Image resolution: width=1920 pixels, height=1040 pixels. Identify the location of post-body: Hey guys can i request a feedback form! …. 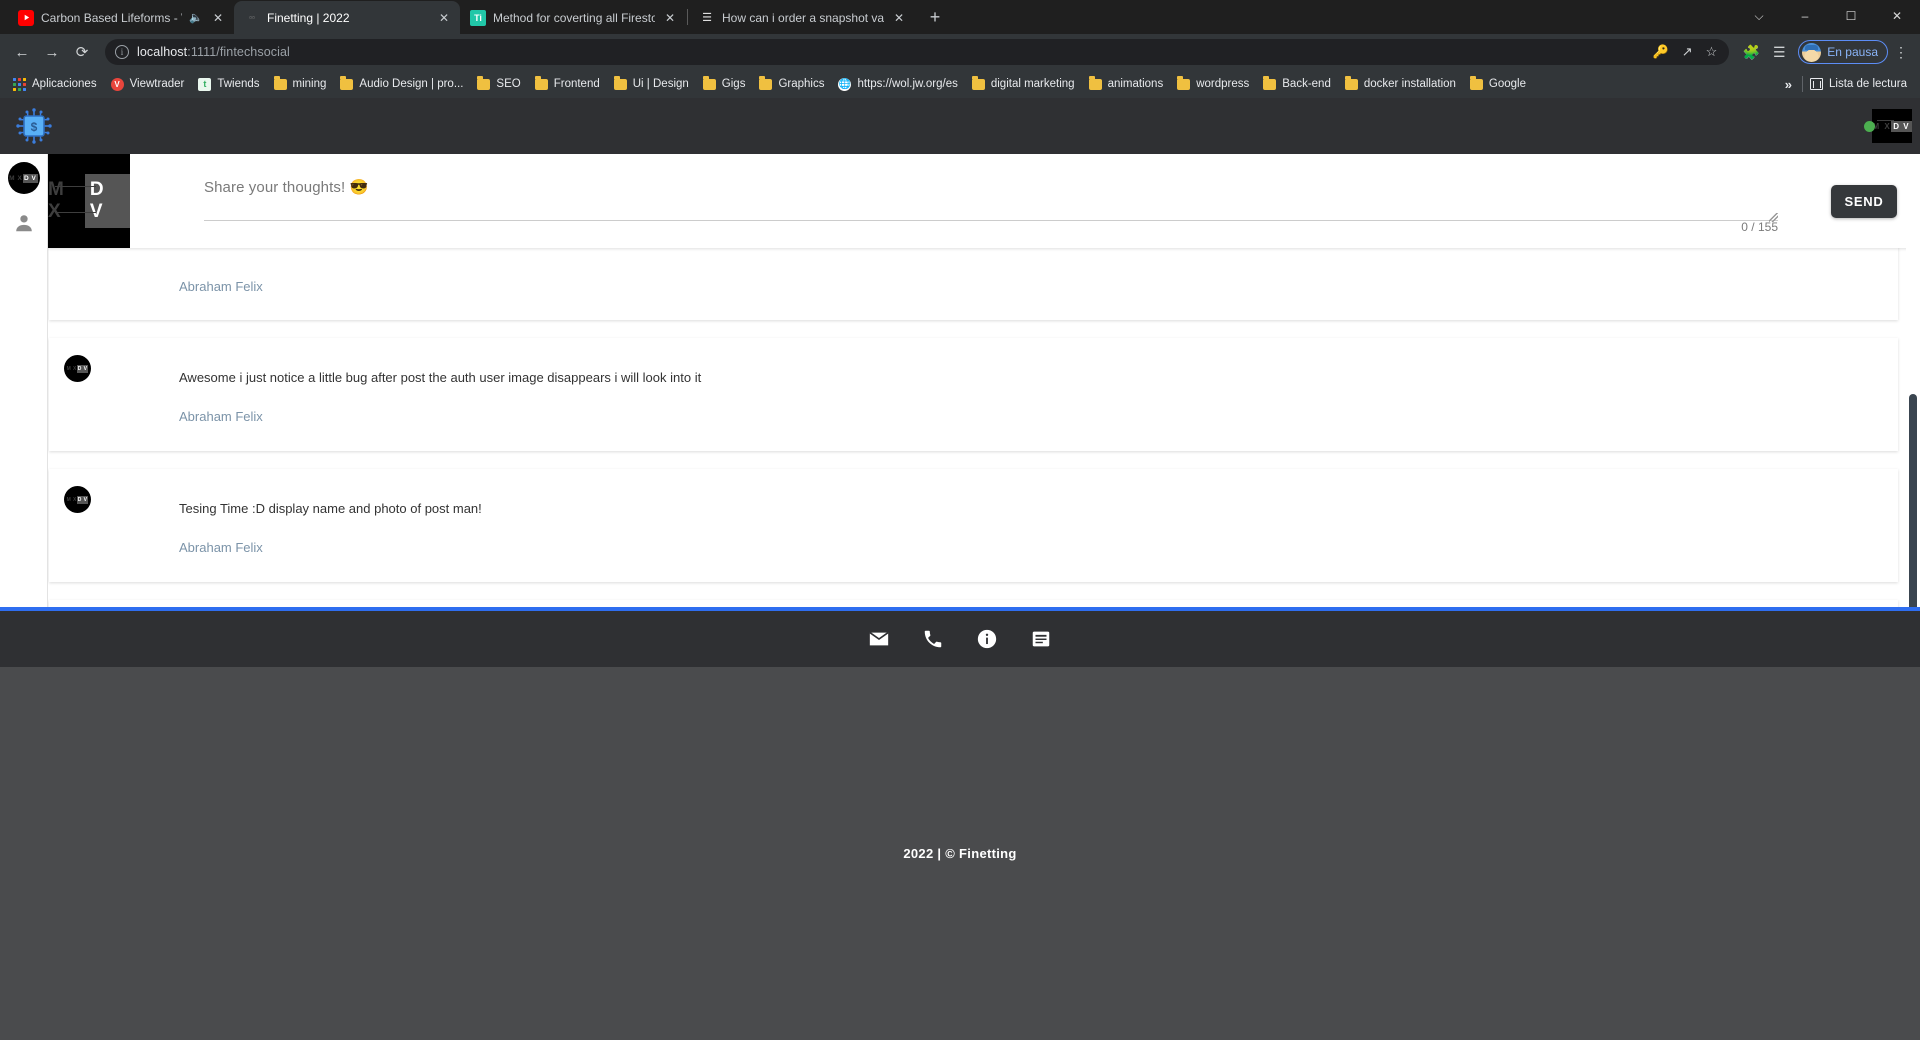
(1014, 603).